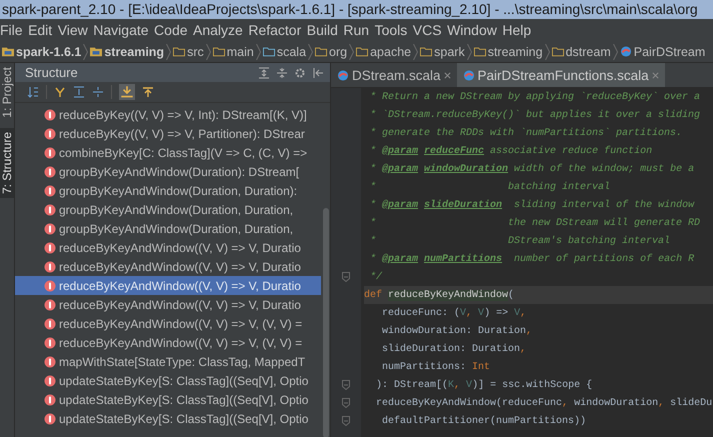 The image size is (713, 437). Describe the element at coordinates (264, 72) in the screenshot. I see `expand-all-icon` at that location.